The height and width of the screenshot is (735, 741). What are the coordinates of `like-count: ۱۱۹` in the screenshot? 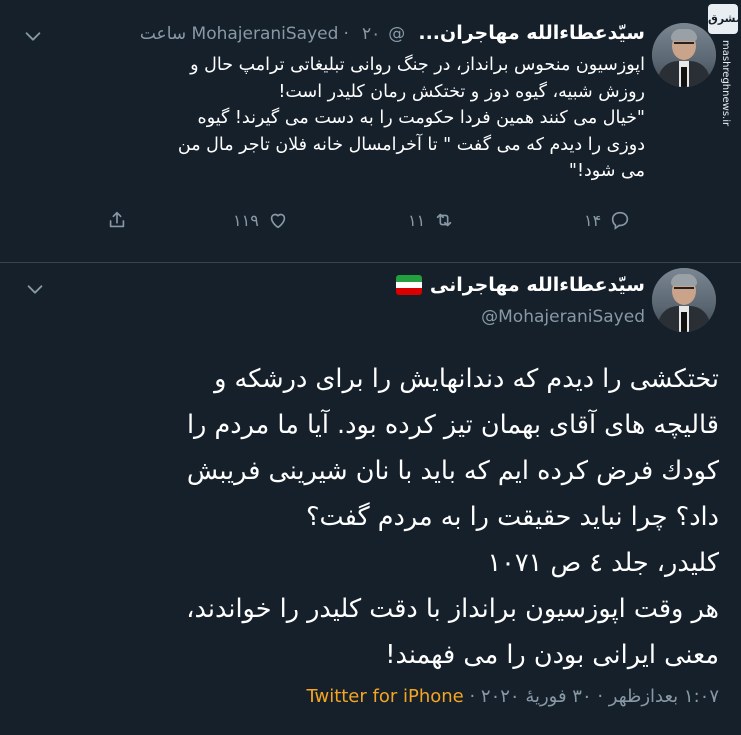 It's located at (246, 220).